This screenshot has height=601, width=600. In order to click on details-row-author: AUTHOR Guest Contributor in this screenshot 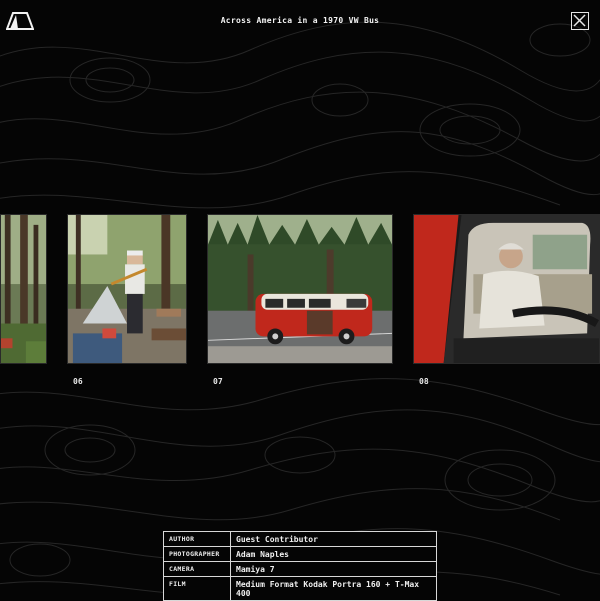, I will do `click(300, 539)`.